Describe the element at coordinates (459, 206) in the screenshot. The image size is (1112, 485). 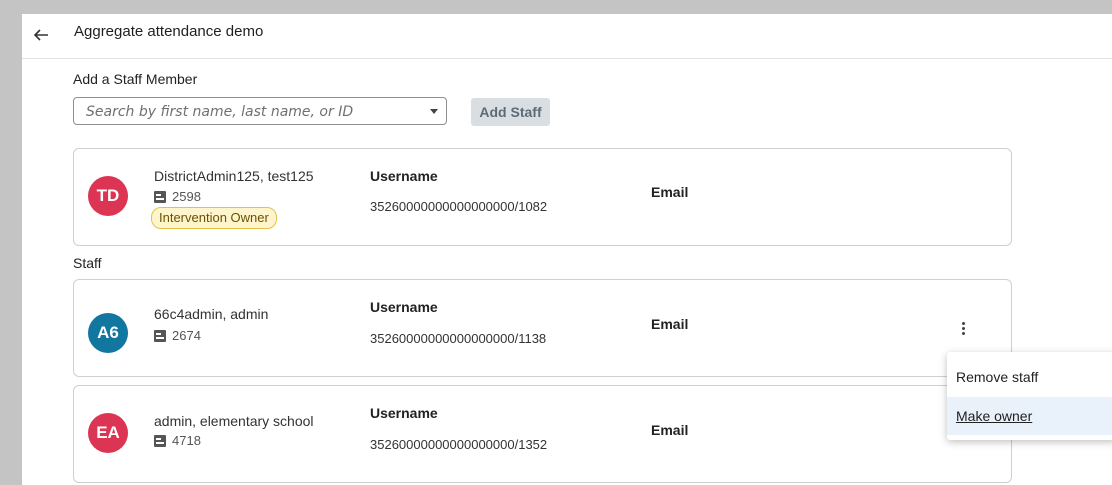
I see `username-value: 35260000000000000000/1082` at that location.